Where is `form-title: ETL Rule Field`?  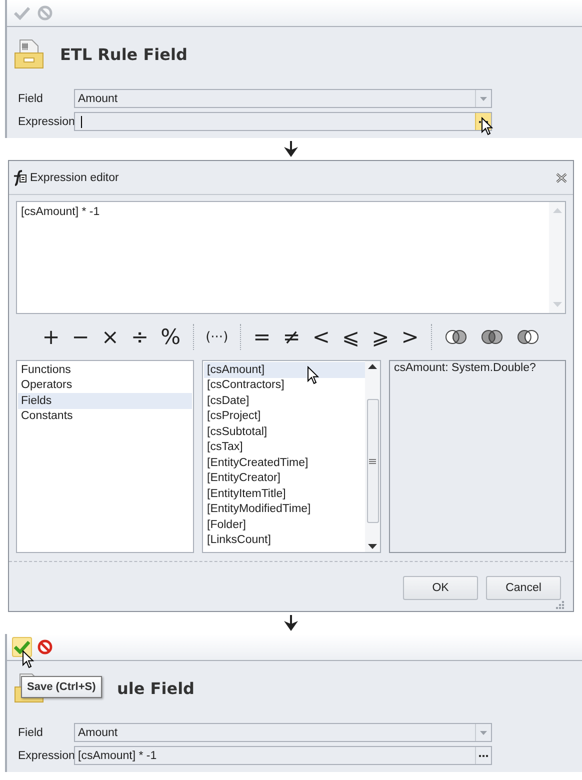
form-title: ETL Rule Field is located at coordinates (124, 54).